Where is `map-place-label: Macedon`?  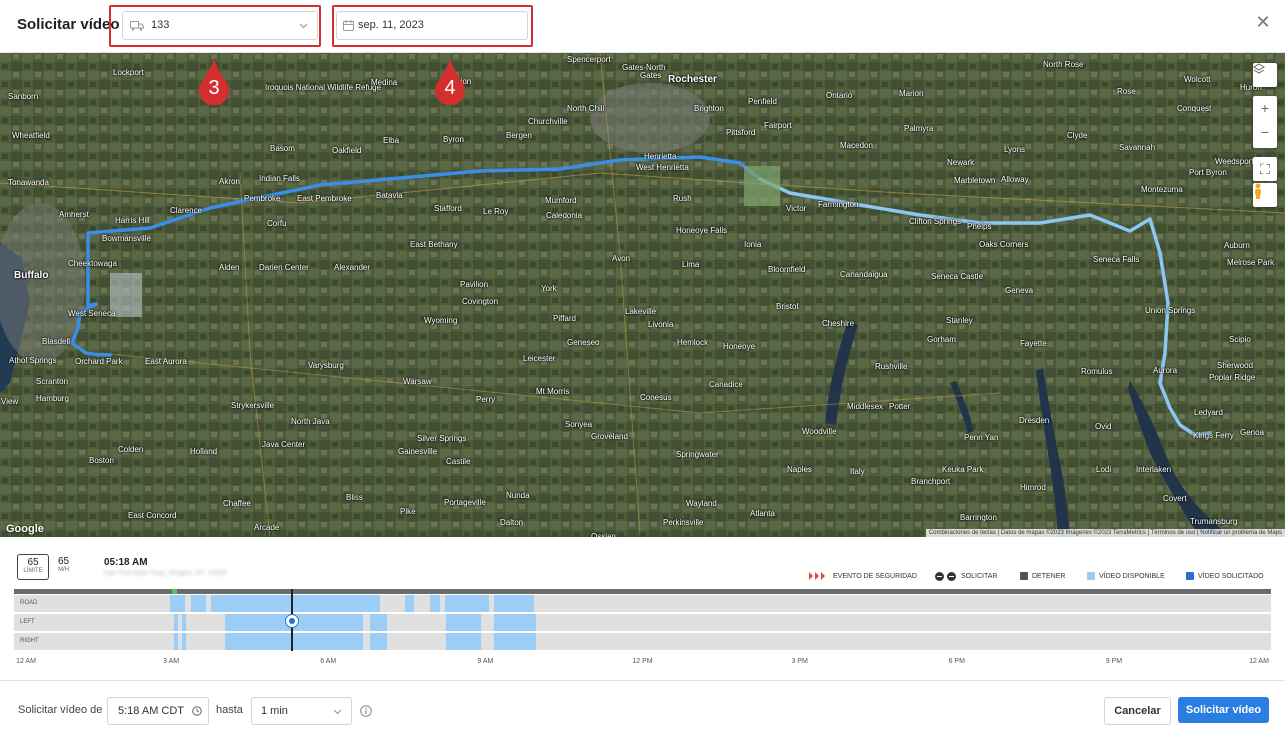
map-place-label: Macedon is located at coordinates (856, 145).